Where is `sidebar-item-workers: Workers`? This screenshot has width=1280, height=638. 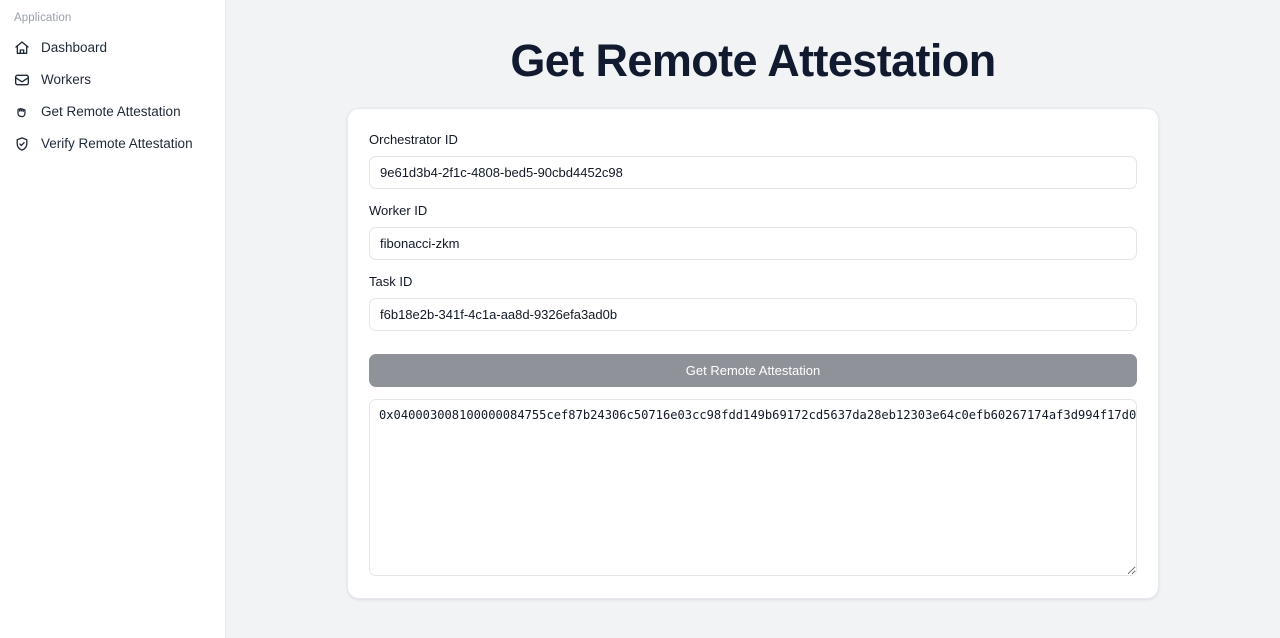 sidebar-item-workers: Workers is located at coordinates (112, 80).